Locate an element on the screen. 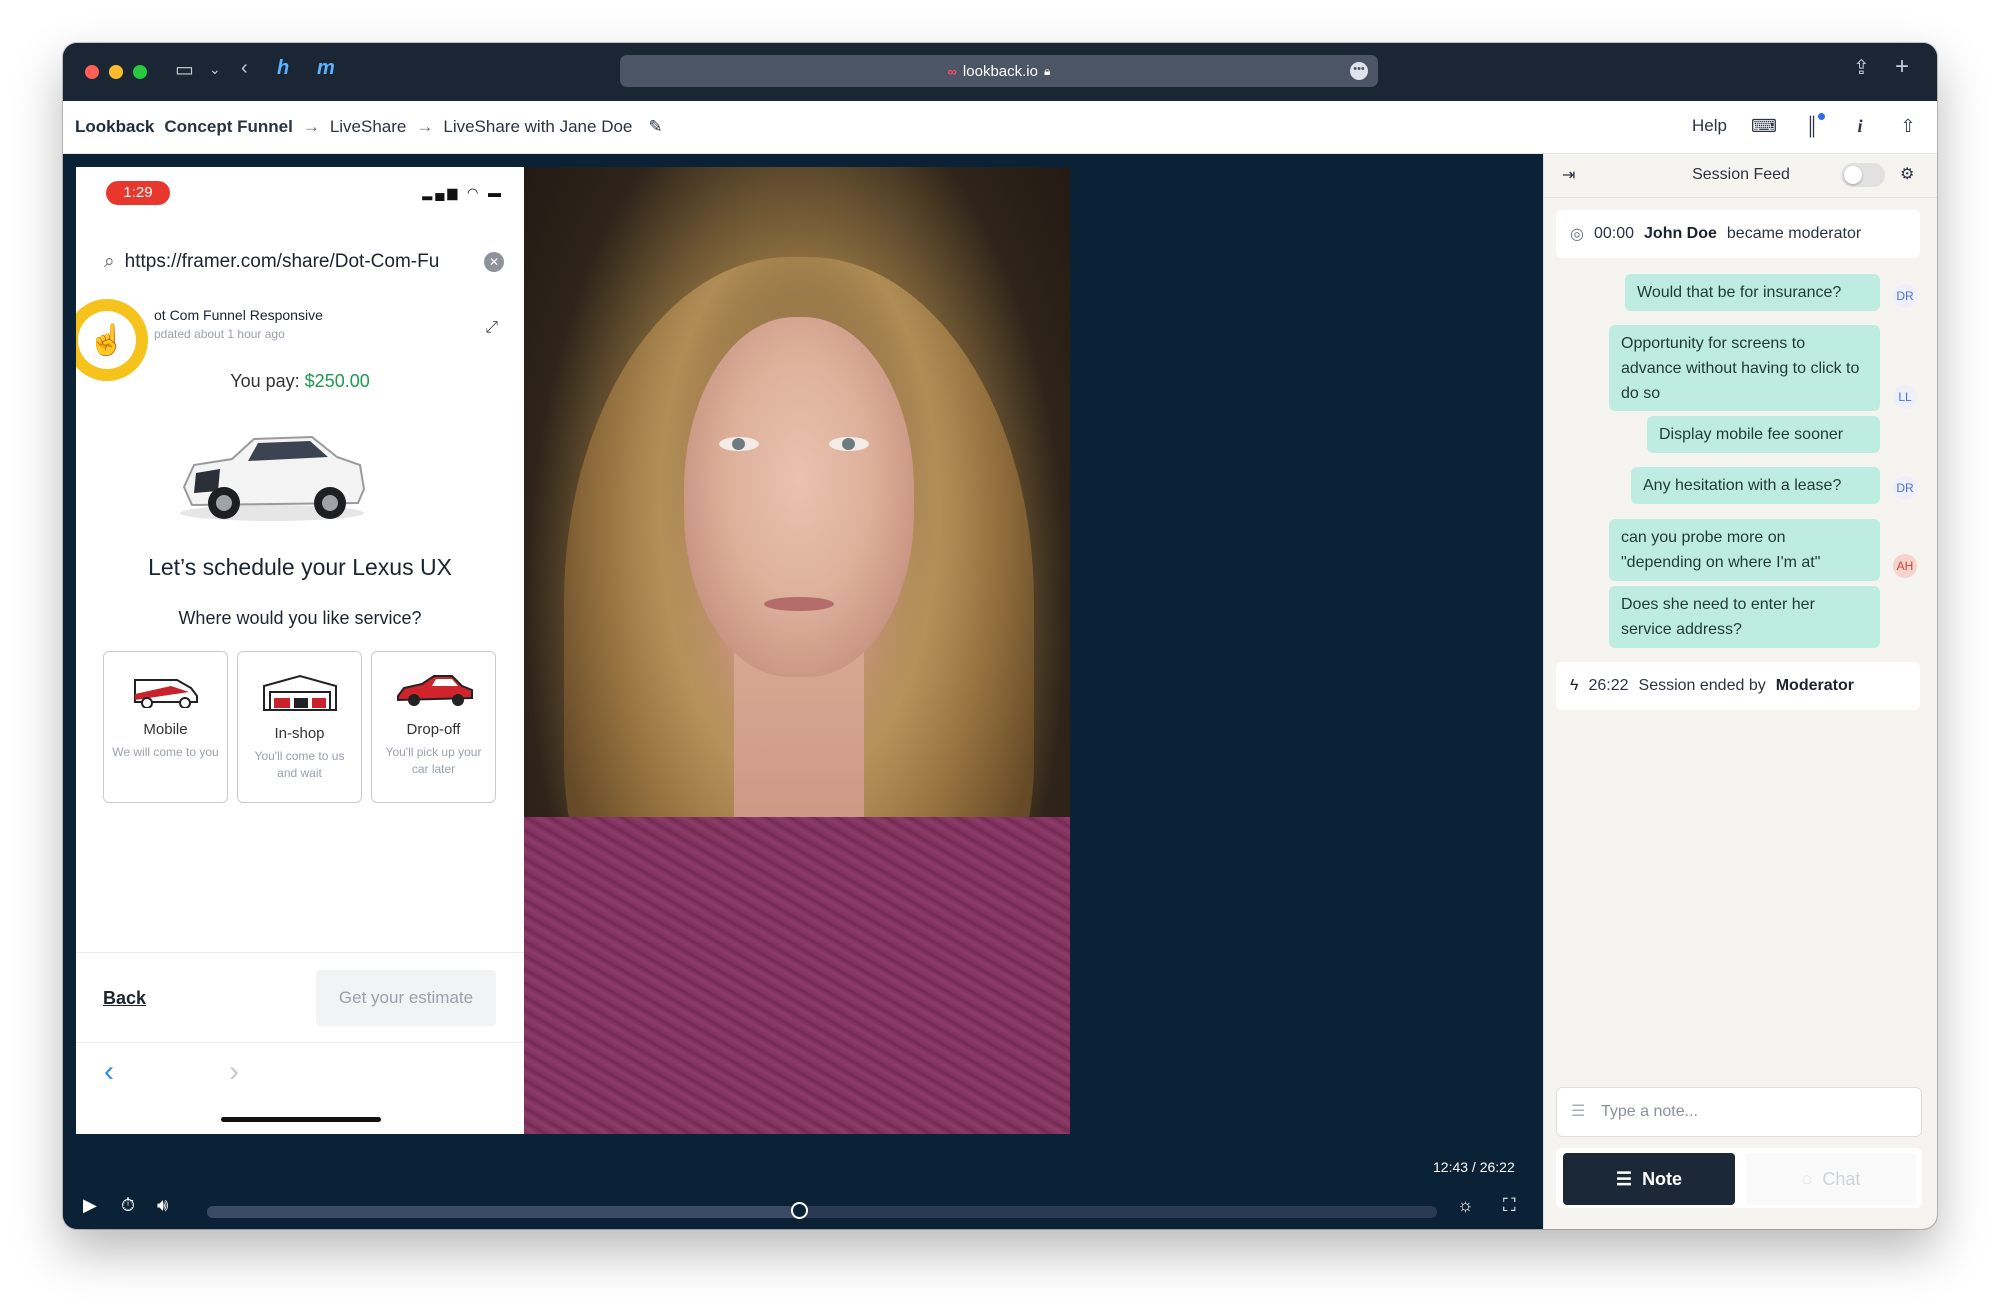 This screenshot has width=1999, height=1312. avatar: LL is located at coordinates (1905, 397).